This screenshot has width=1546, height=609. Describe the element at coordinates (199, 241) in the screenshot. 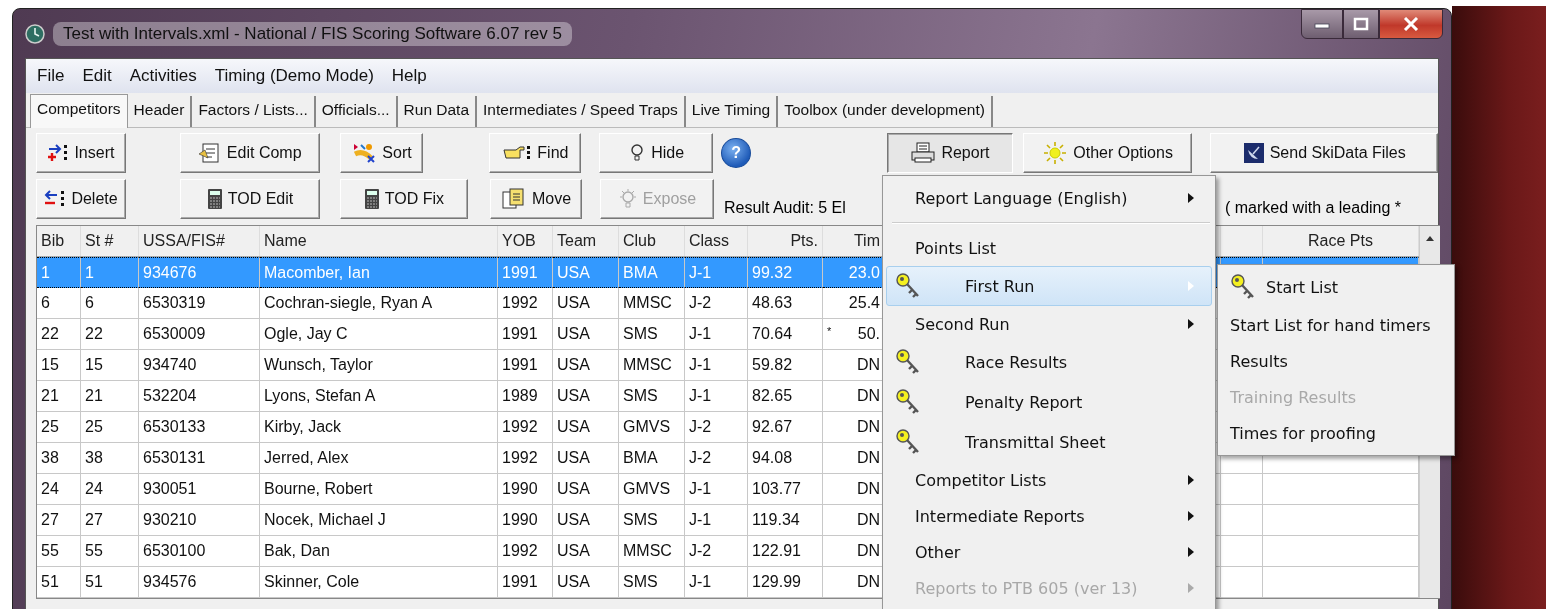

I see `column-header: USSA/FIS#` at that location.